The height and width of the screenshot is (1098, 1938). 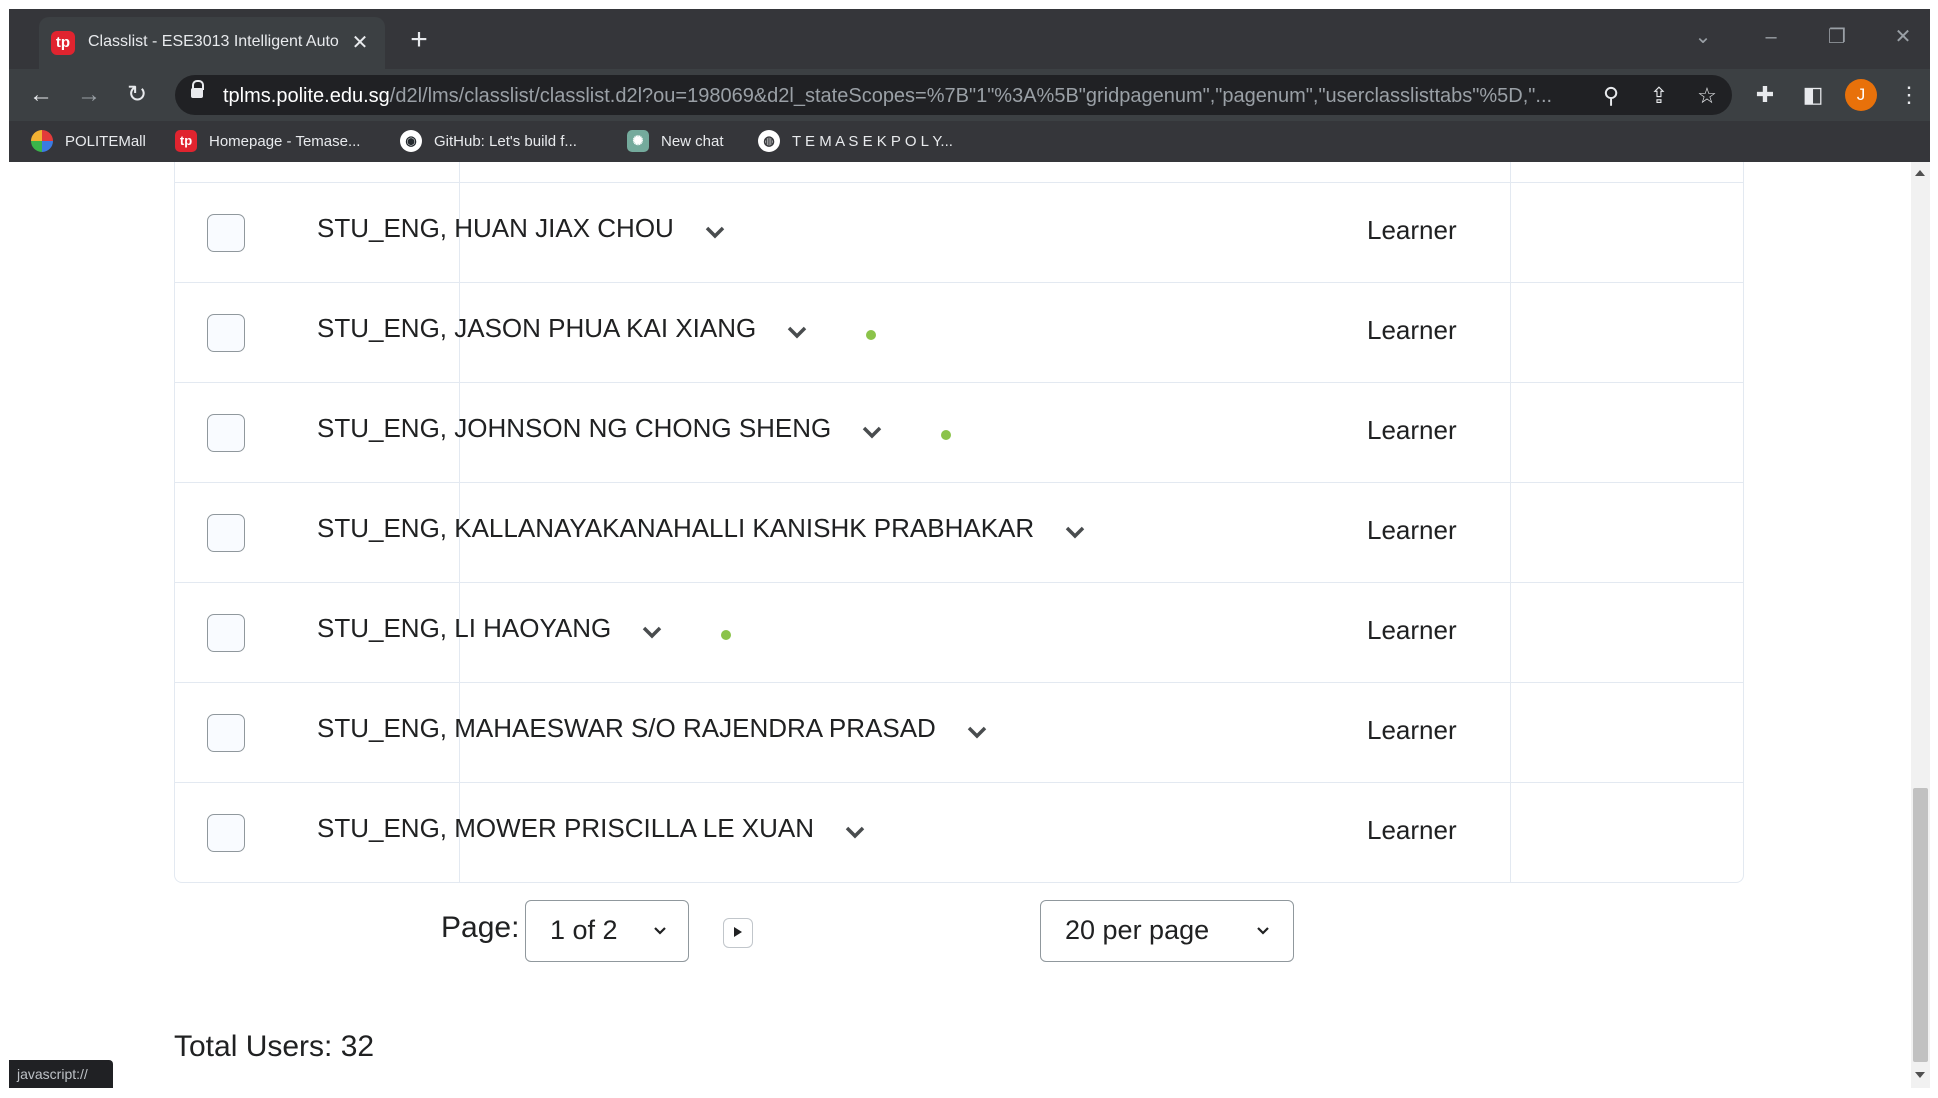 What do you see at coordinates (480, 927) in the screenshot?
I see `page-label: Page:` at bounding box center [480, 927].